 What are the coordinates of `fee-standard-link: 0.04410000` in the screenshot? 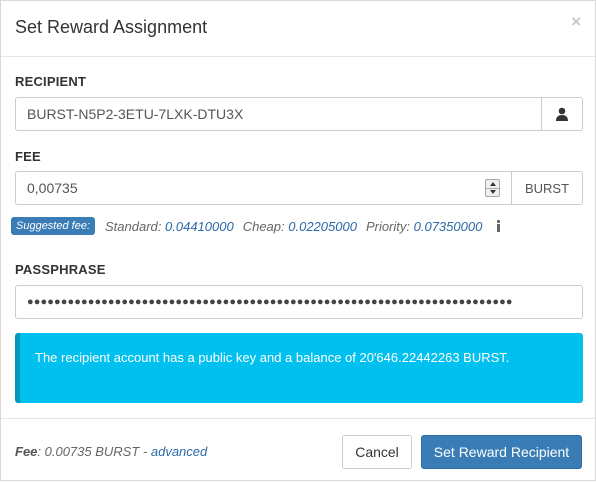 It's located at (199, 226).